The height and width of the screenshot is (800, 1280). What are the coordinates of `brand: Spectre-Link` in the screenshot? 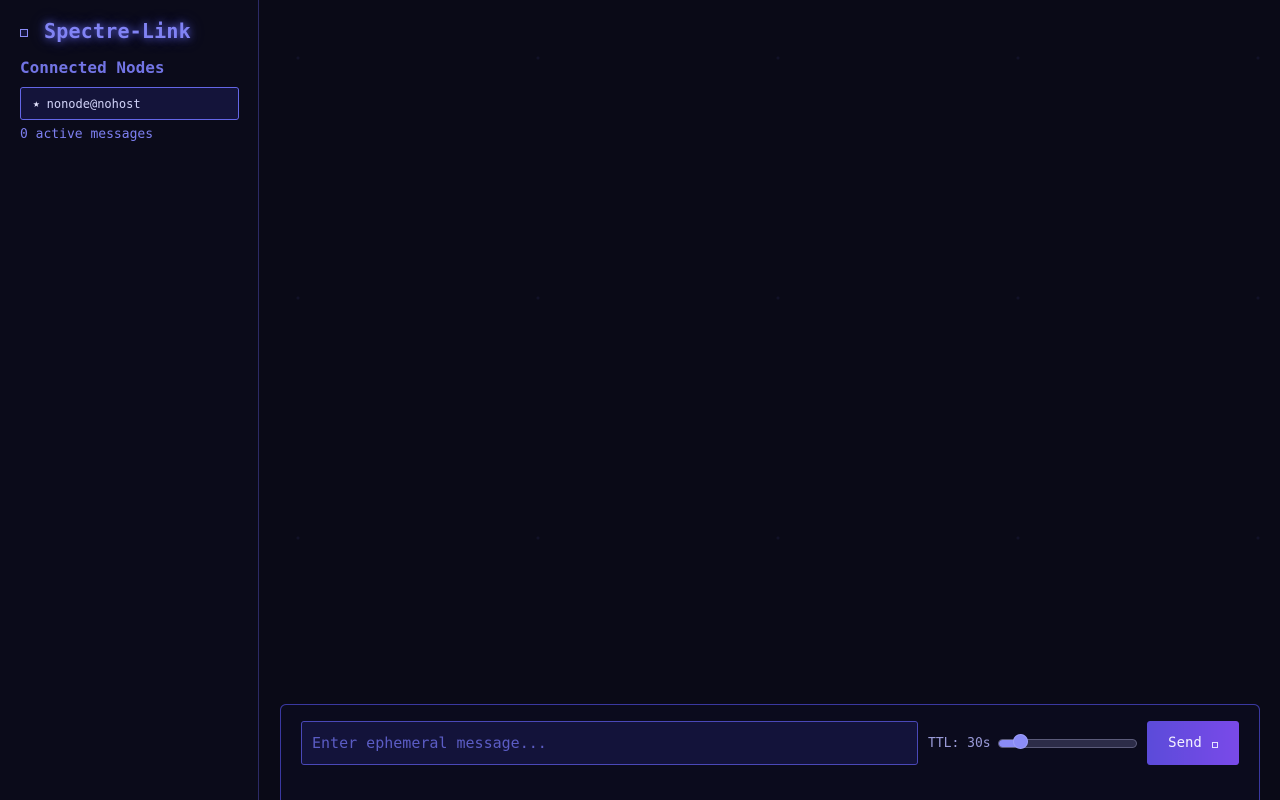 It's located at (105, 31).